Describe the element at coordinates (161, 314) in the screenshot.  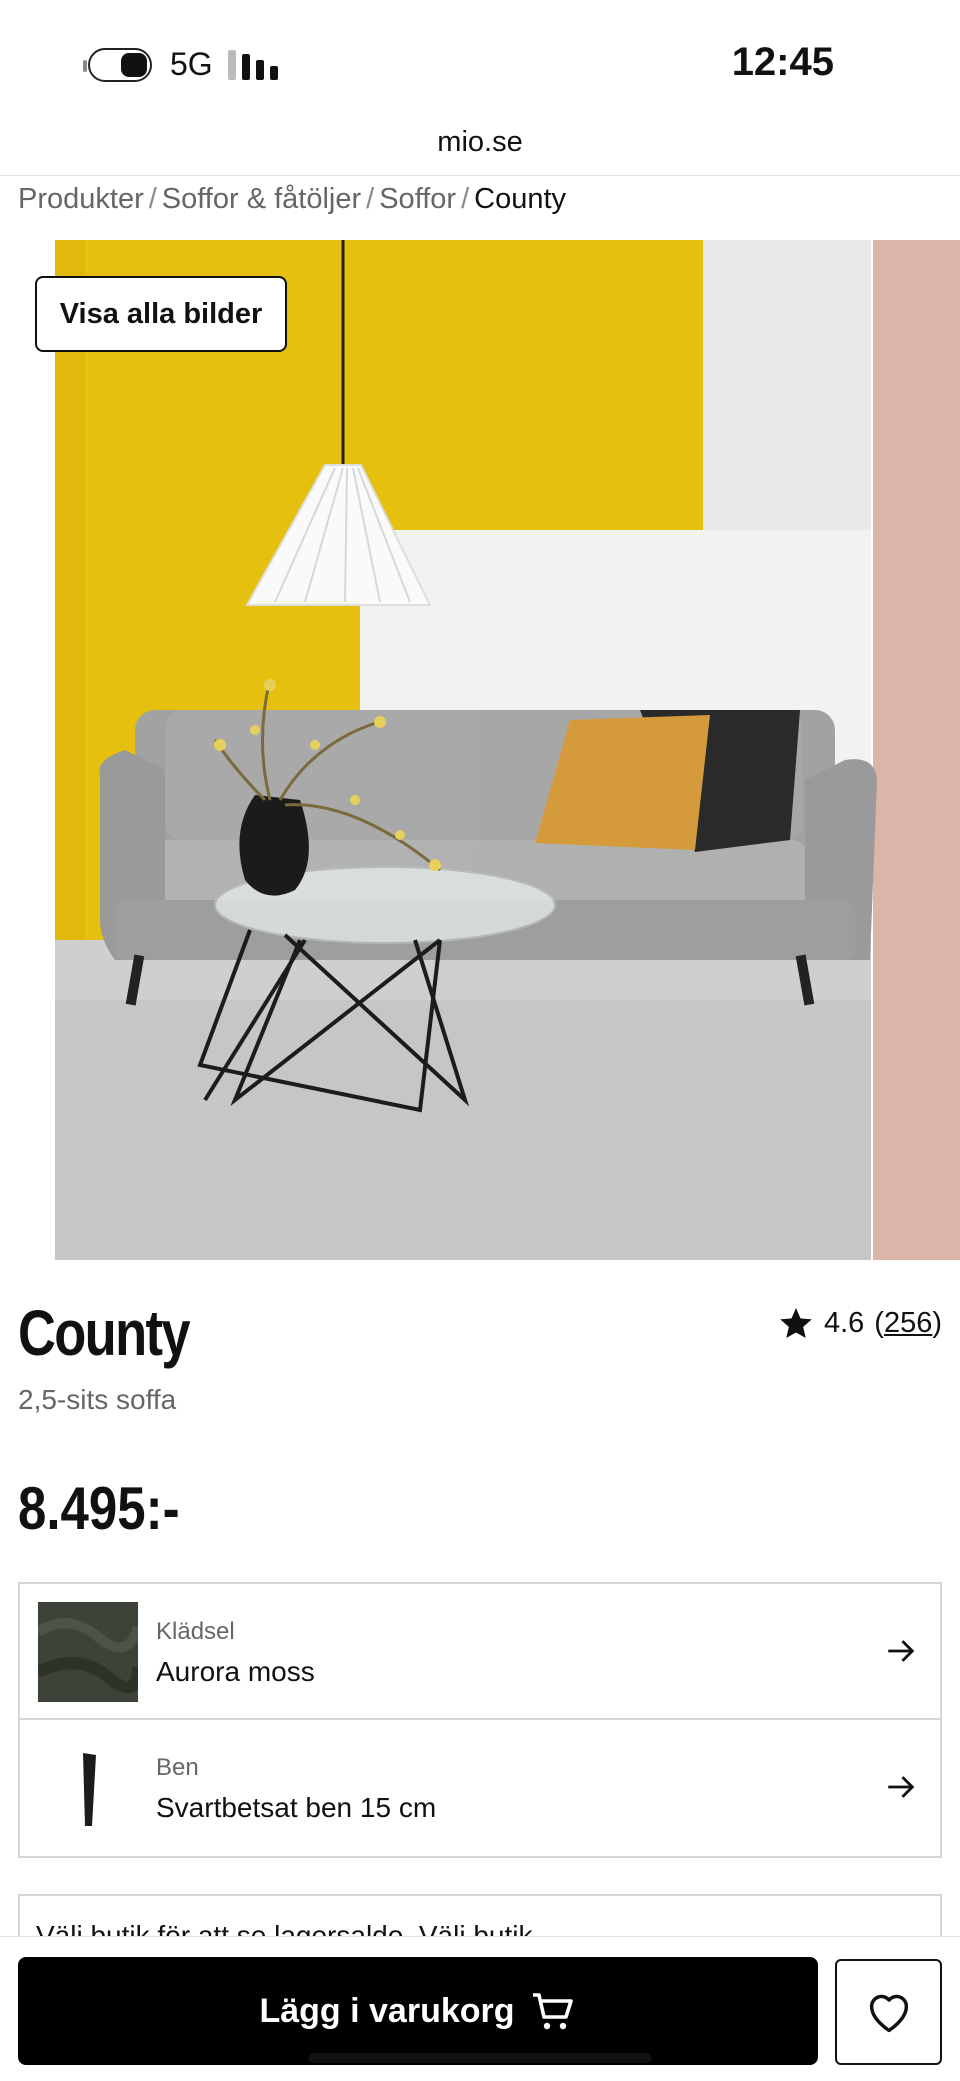
I see `show-all-images-button: Visa alla bilder` at that location.